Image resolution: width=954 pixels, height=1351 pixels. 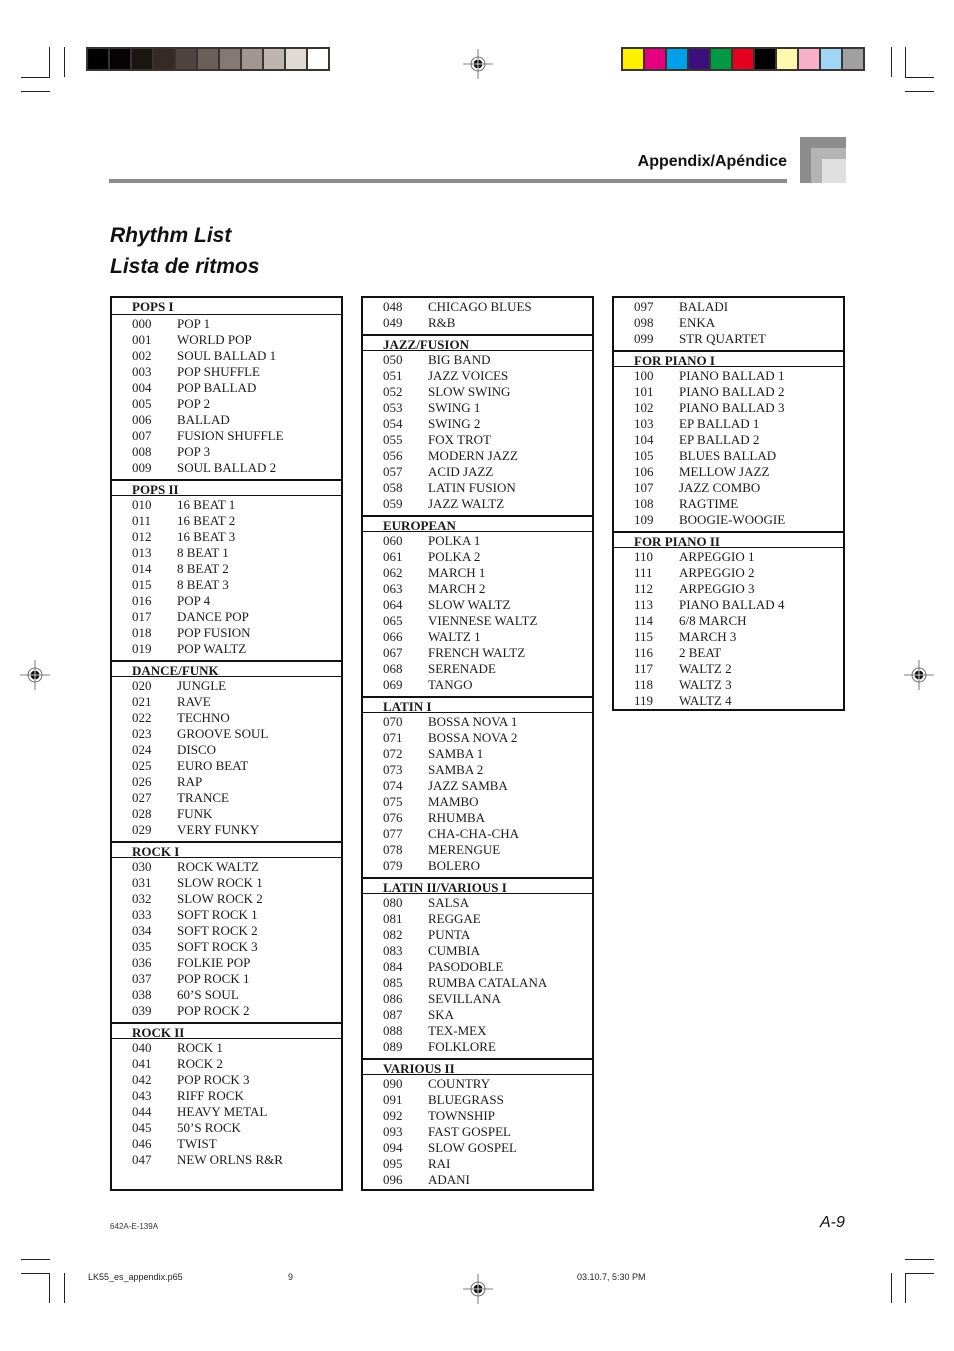 I want to click on rhythm-row: 078 MERENGUE, so click(x=477, y=850).